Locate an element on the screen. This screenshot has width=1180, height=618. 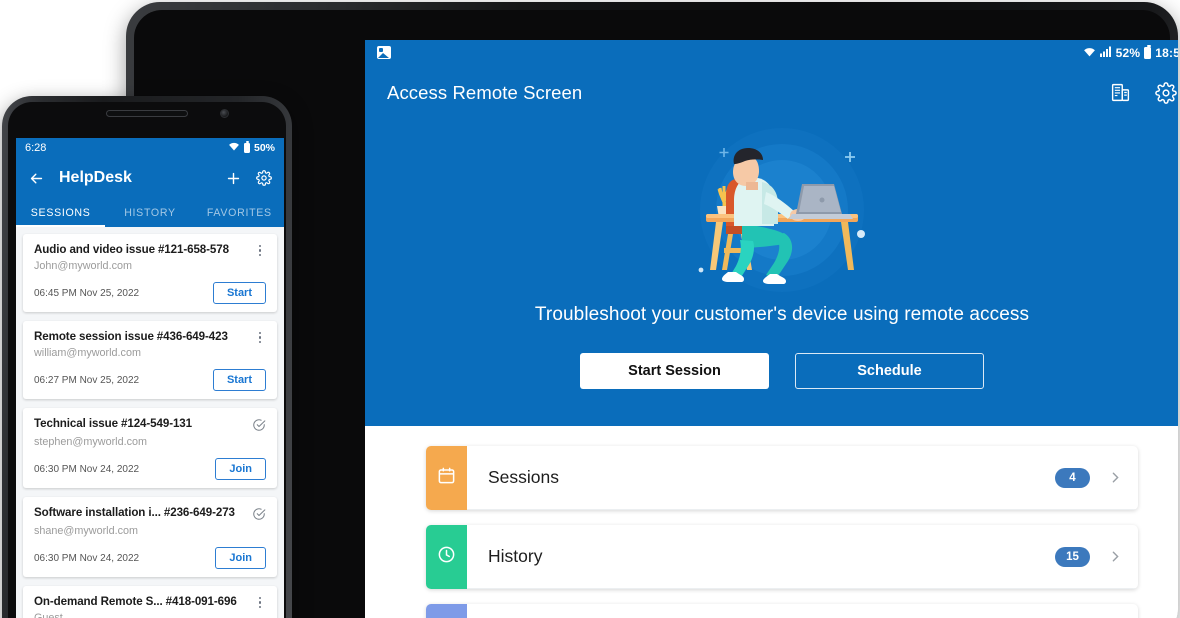
session-id: #418-091-696 is located at coordinates (201, 601).